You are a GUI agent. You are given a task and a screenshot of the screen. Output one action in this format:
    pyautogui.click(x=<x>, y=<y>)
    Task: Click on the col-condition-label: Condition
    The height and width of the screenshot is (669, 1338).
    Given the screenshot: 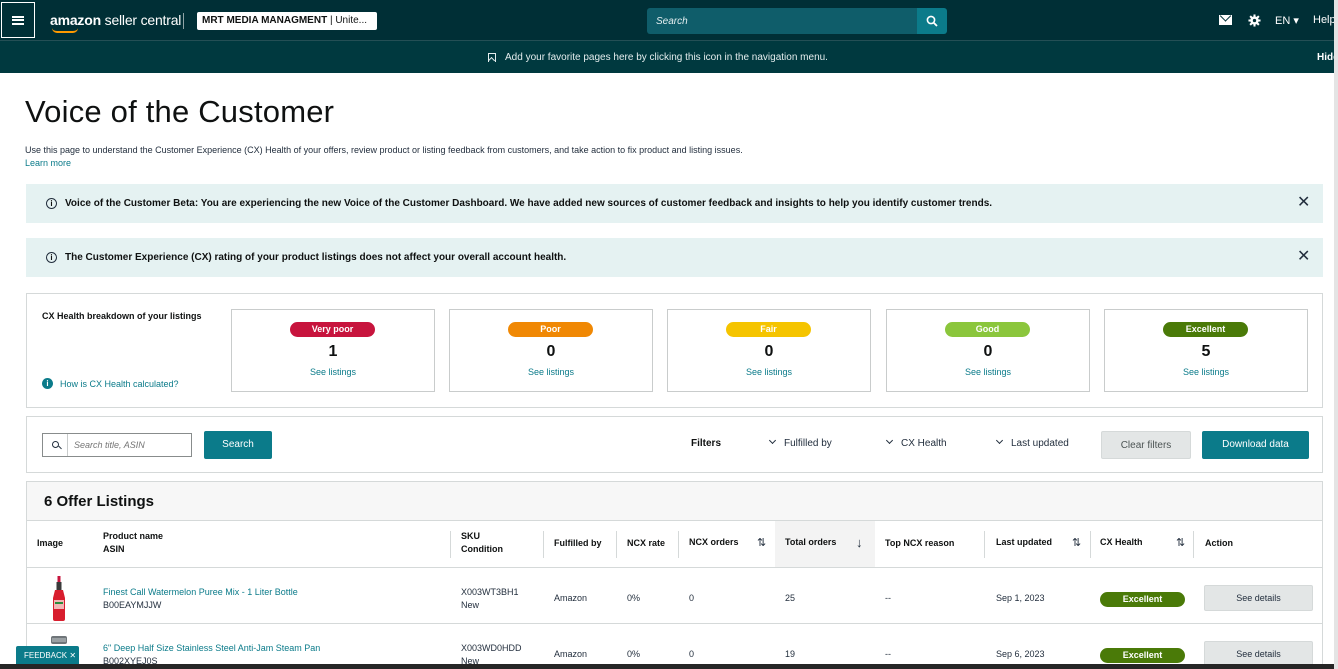 What is the action you would take?
    pyautogui.click(x=482, y=549)
    